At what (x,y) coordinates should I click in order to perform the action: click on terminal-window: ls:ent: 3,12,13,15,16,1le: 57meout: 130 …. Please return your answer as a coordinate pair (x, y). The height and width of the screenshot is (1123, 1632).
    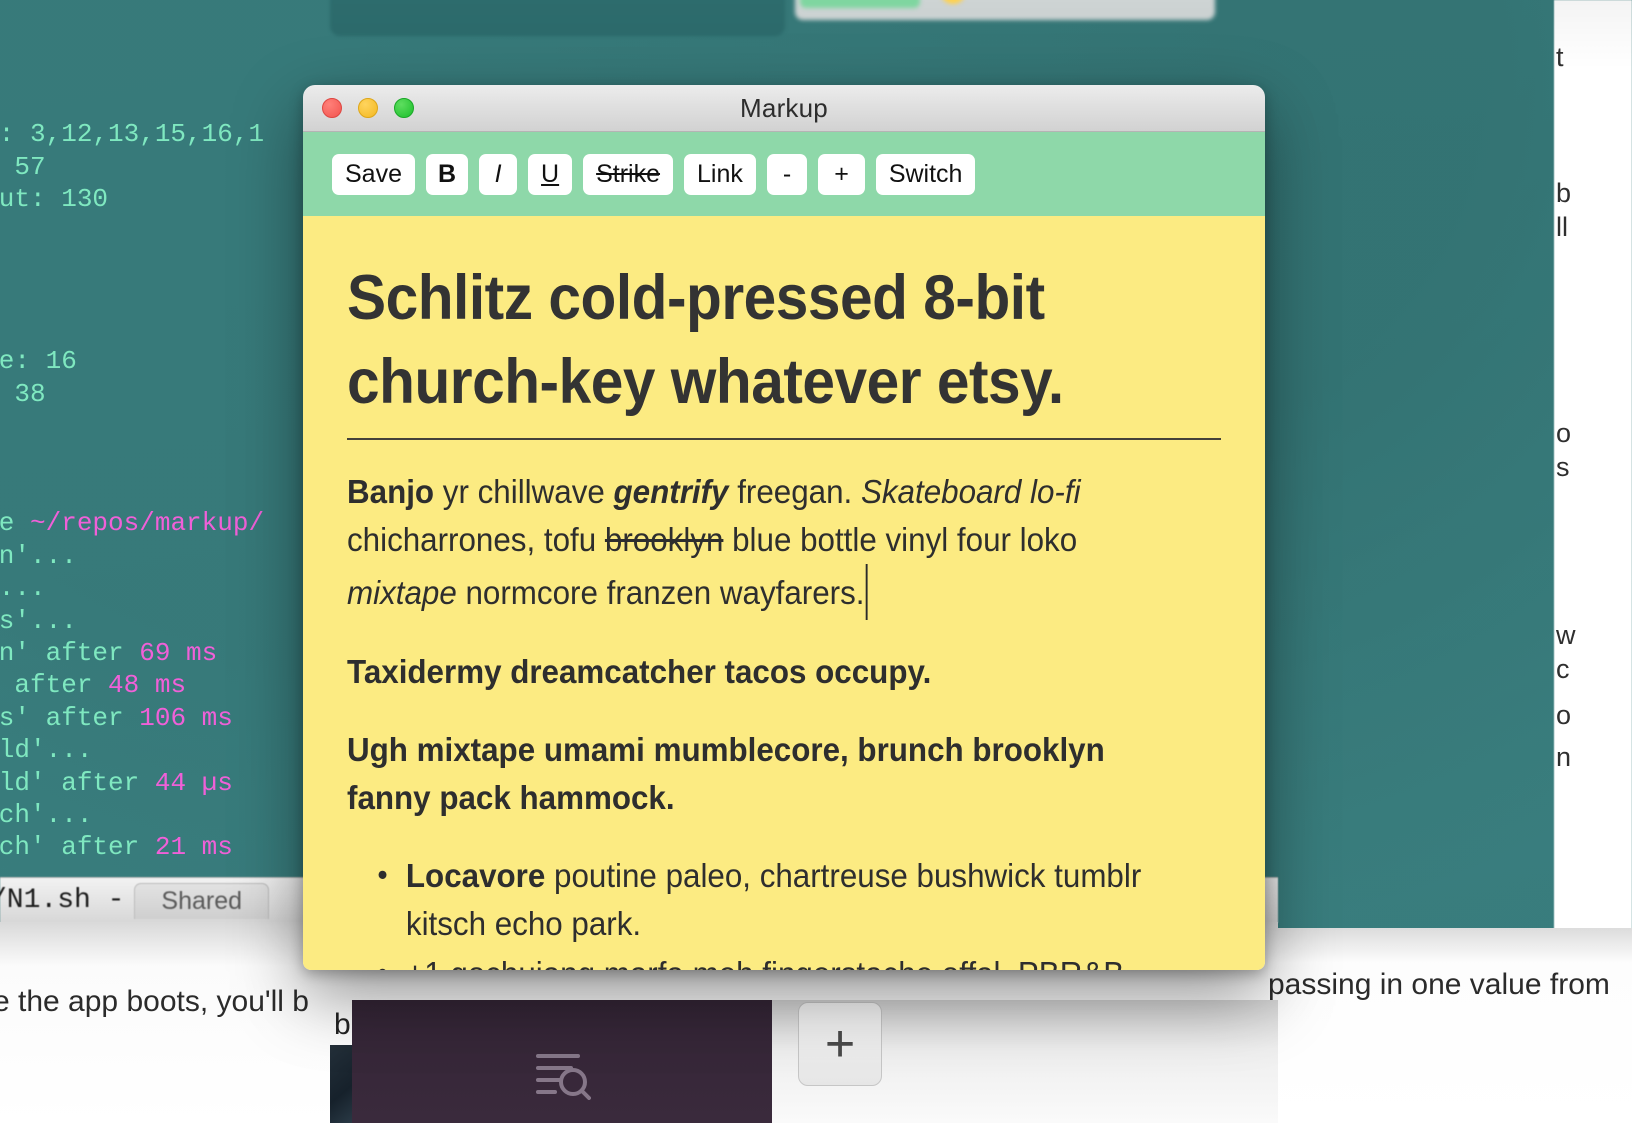
    Looking at the image, I should click on (154, 441).